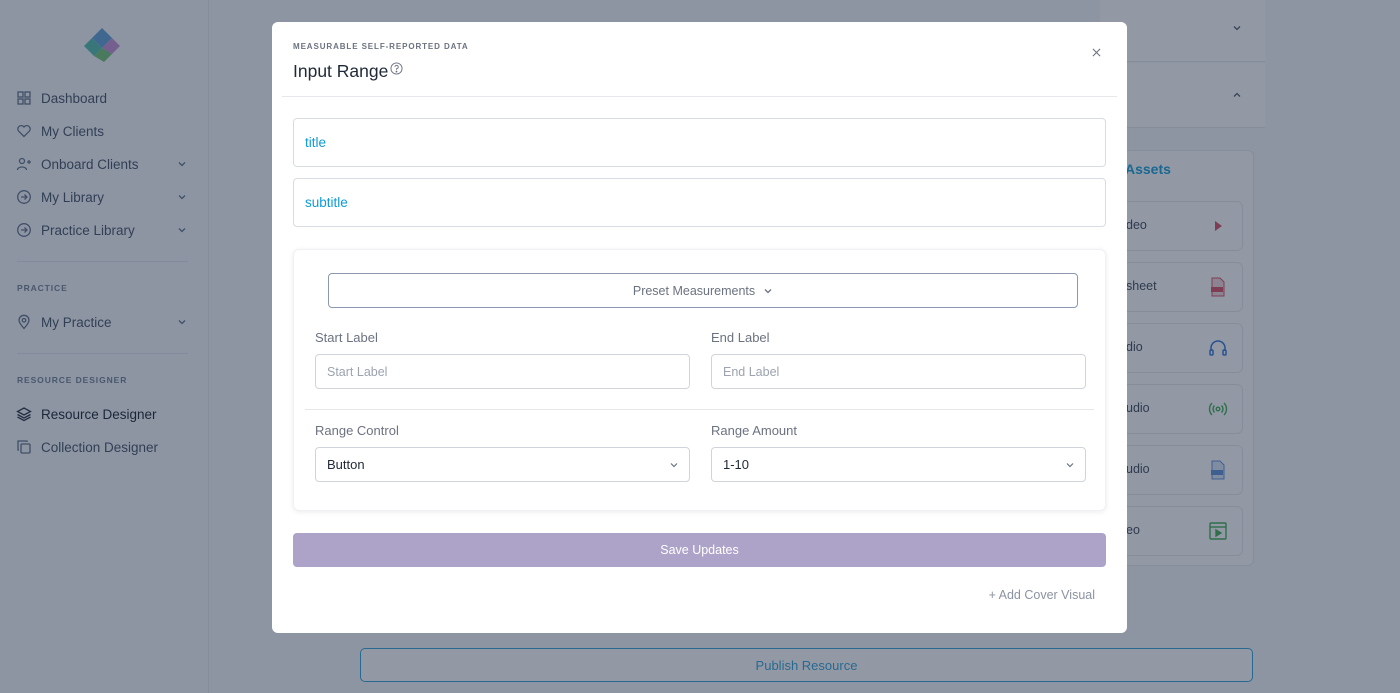 The image size is (1400, 693). I want to click on range-control-select: Button, so click(502, 464).